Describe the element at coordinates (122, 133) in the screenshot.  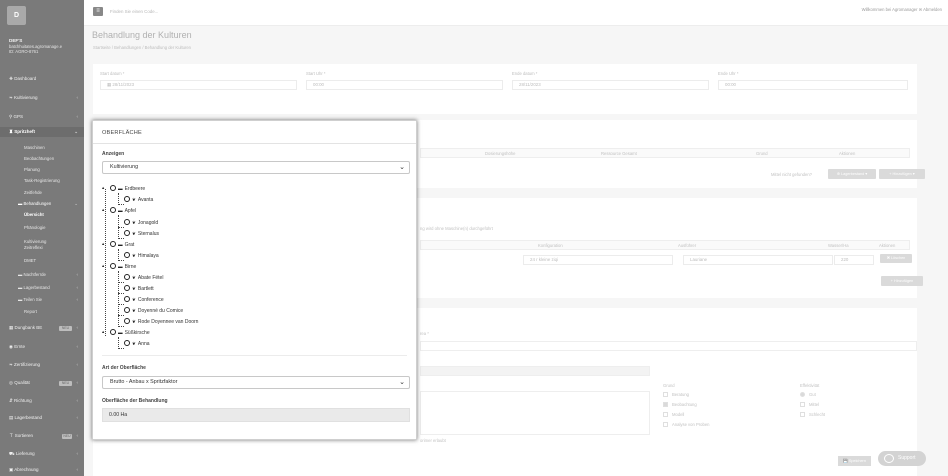
I see `popup-title: OBERFLÄCHE` at that location.